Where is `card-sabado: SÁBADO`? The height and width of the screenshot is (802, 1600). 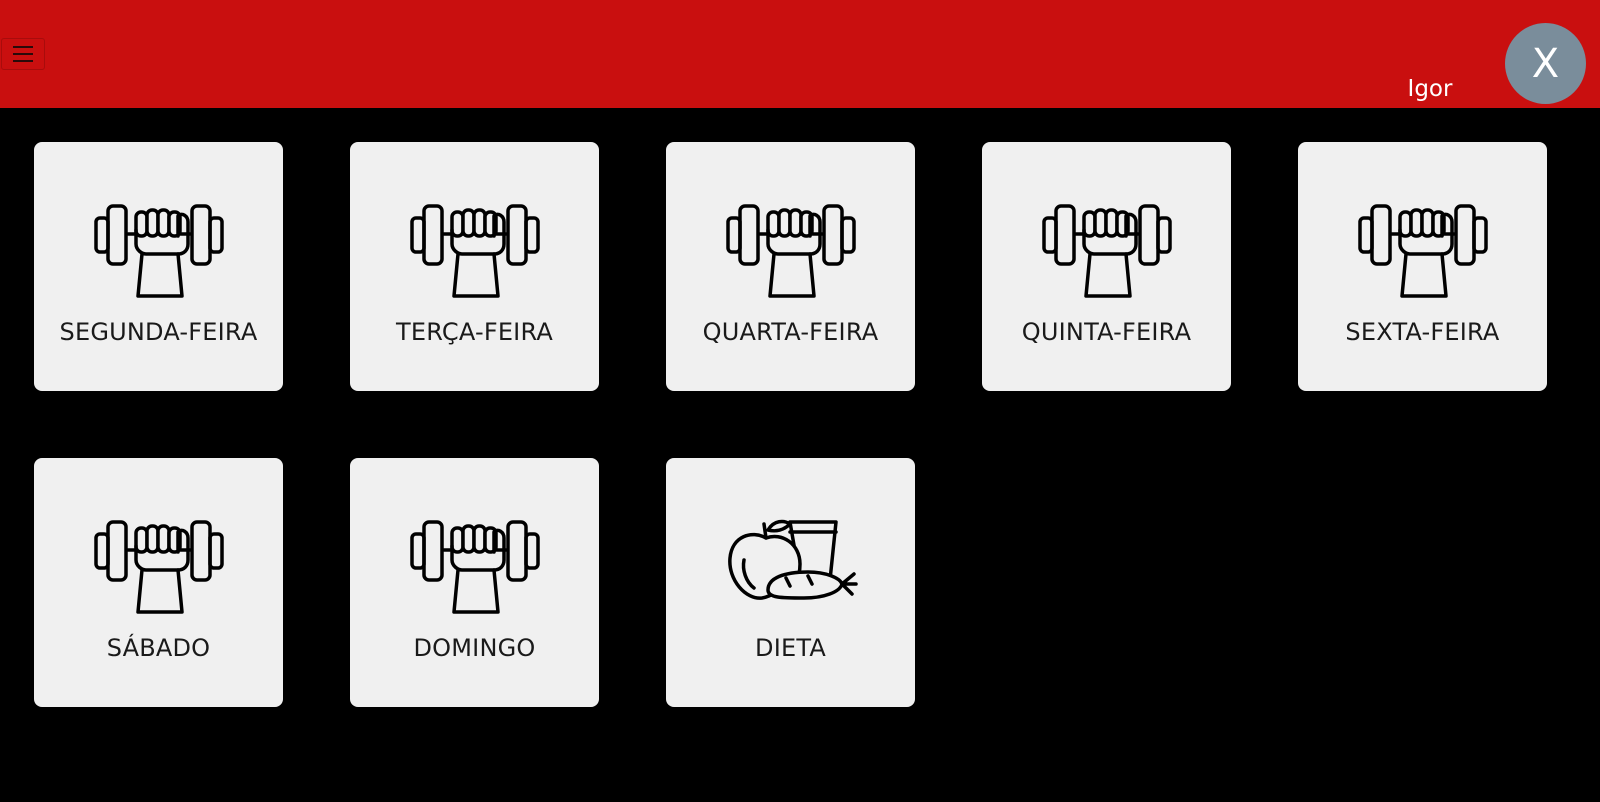
card-sabado: SÁBADO is located at coordinates (158, 582).